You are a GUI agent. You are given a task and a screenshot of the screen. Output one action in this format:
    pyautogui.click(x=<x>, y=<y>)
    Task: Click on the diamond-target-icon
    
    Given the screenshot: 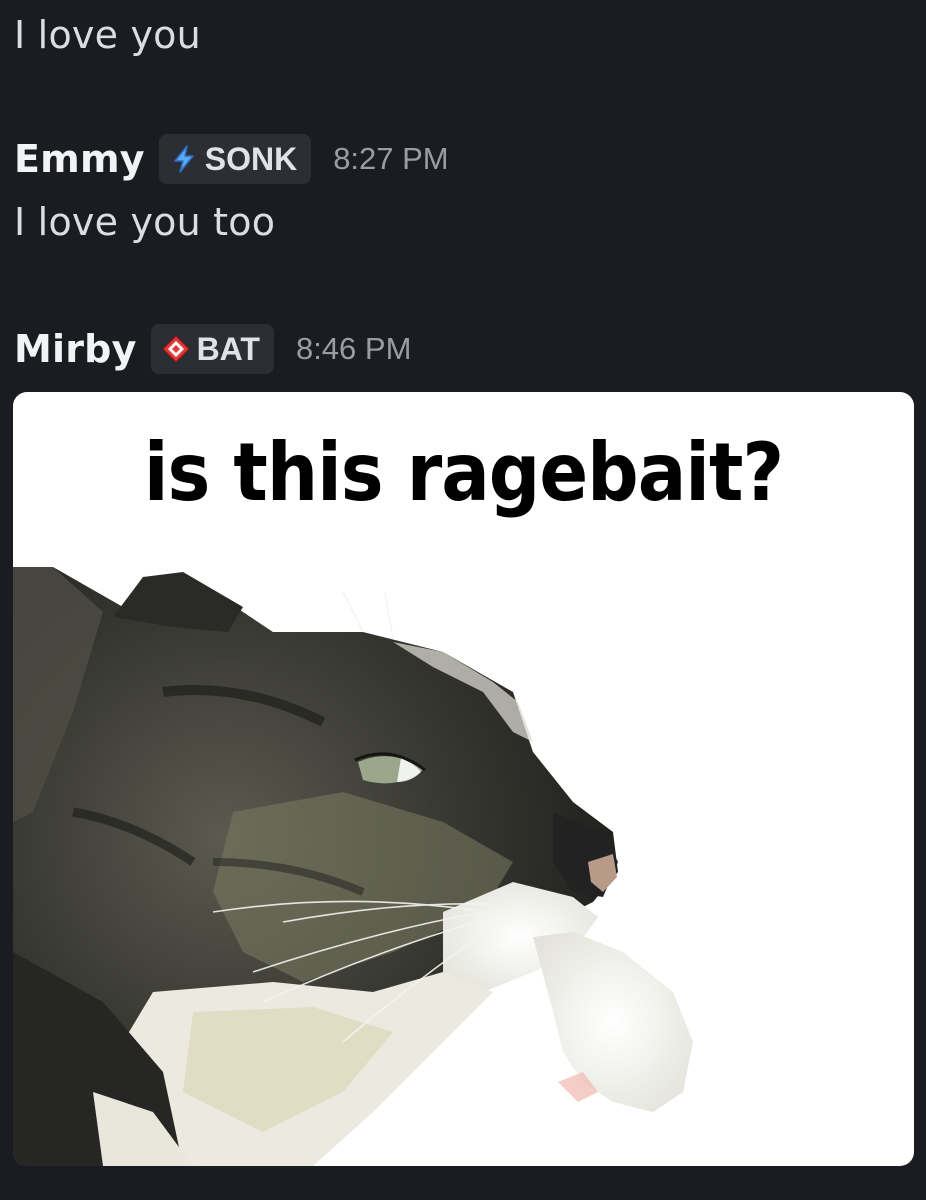 What is the action you would take?
    pyautogui.click(x=175, y=349)
    